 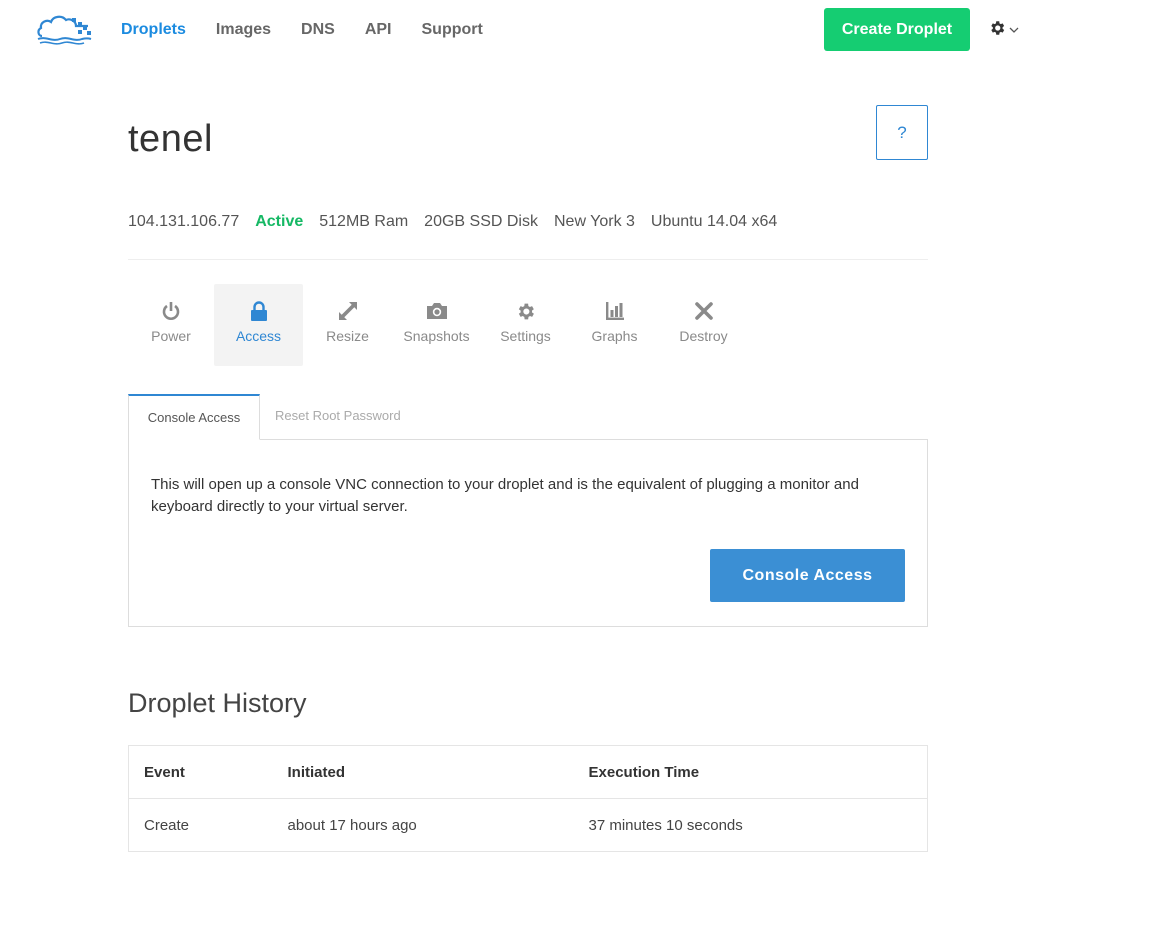 I want to click on tab-console-access: Console Access, so click(x=194, y=417).